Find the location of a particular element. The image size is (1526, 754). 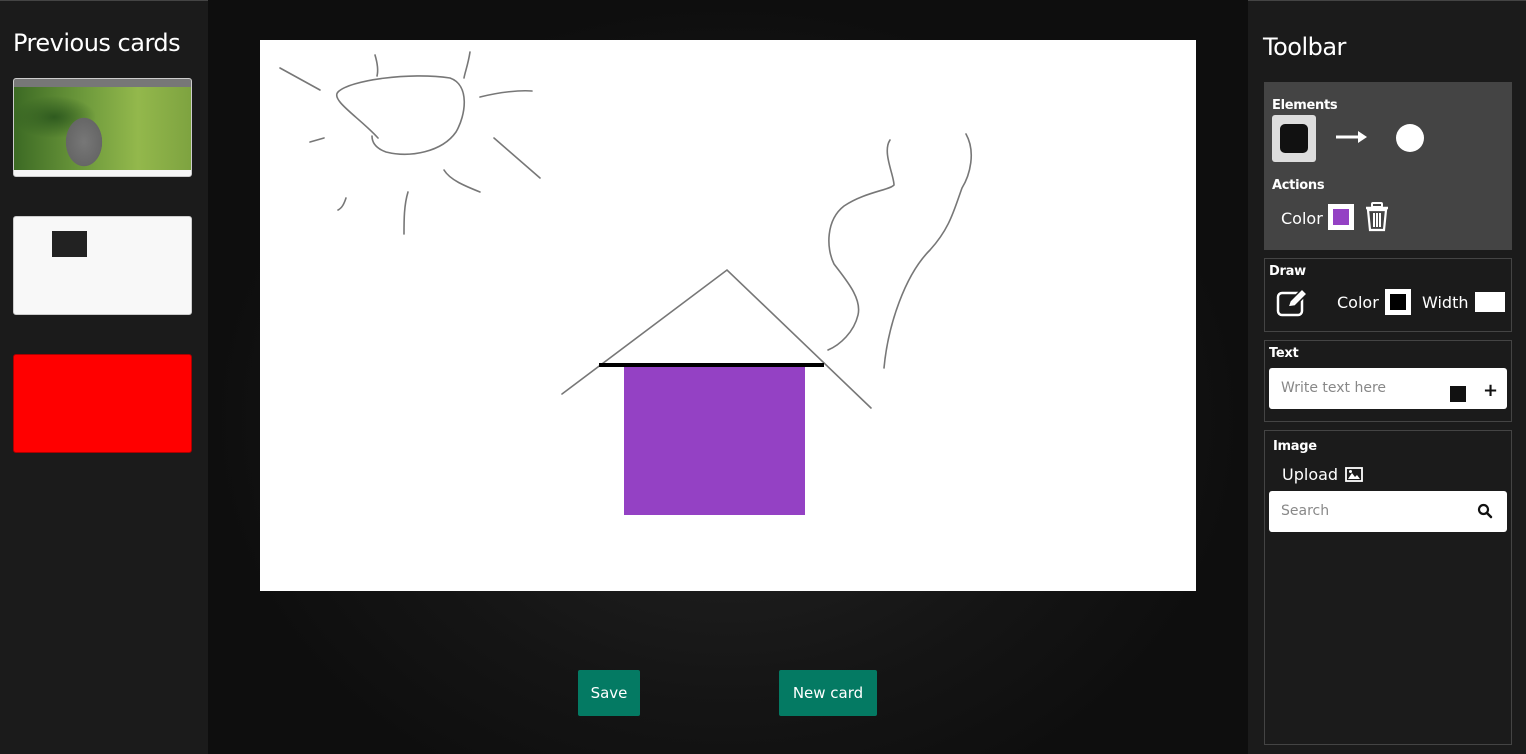

elements-label: Elements is located at coordinates (1305, 105).